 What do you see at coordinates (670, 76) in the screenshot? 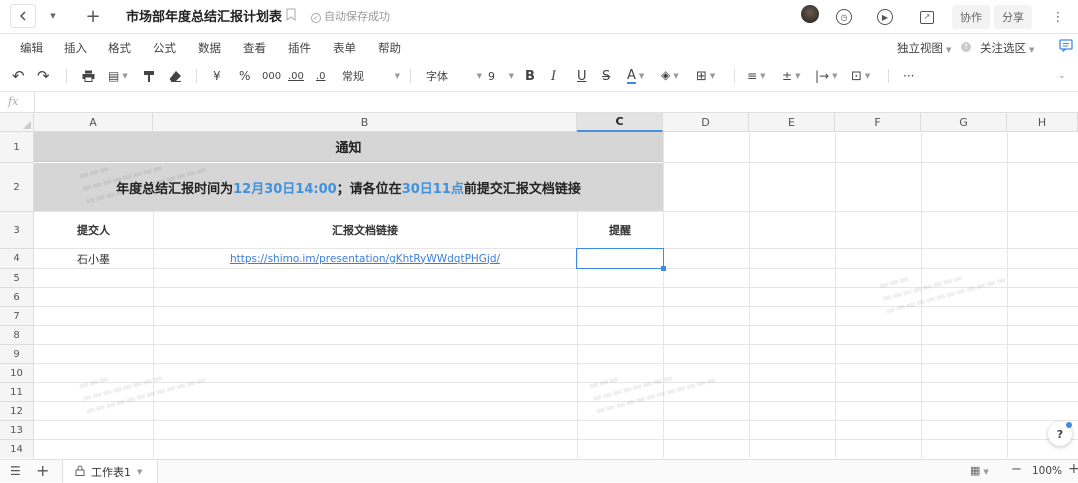
I see `fill-color-dropdown: ◈ ▼` at bounding box center [670, 76].